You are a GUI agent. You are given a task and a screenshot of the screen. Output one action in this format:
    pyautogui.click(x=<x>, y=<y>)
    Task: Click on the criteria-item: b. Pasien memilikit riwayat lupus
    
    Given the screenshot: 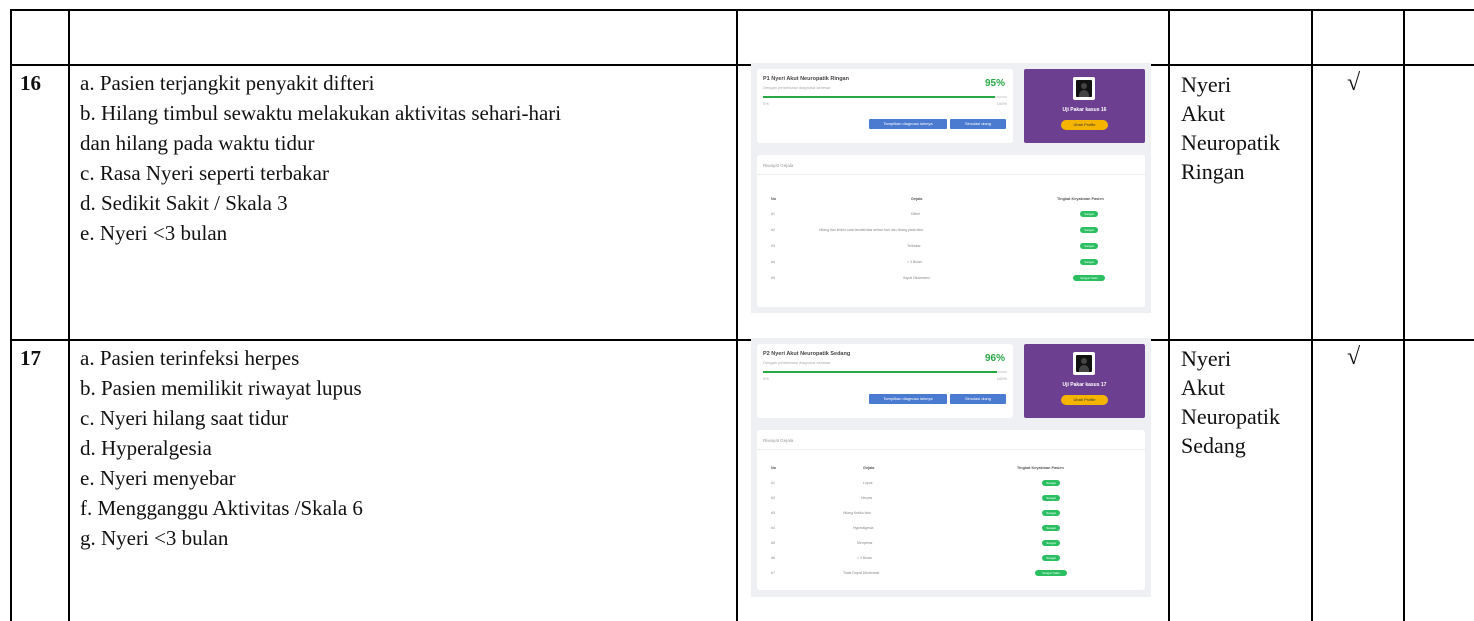 What is the action you would take?
    pyautogui.click(x=221, y=388)
    